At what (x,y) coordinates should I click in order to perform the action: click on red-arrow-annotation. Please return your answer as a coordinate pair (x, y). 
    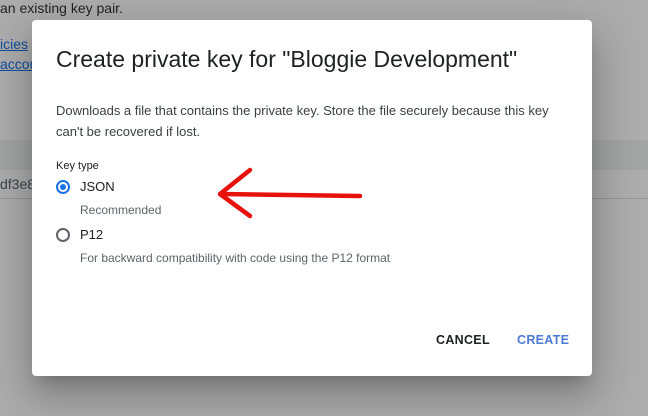
    Looking at the image, I should click on (290, 193).